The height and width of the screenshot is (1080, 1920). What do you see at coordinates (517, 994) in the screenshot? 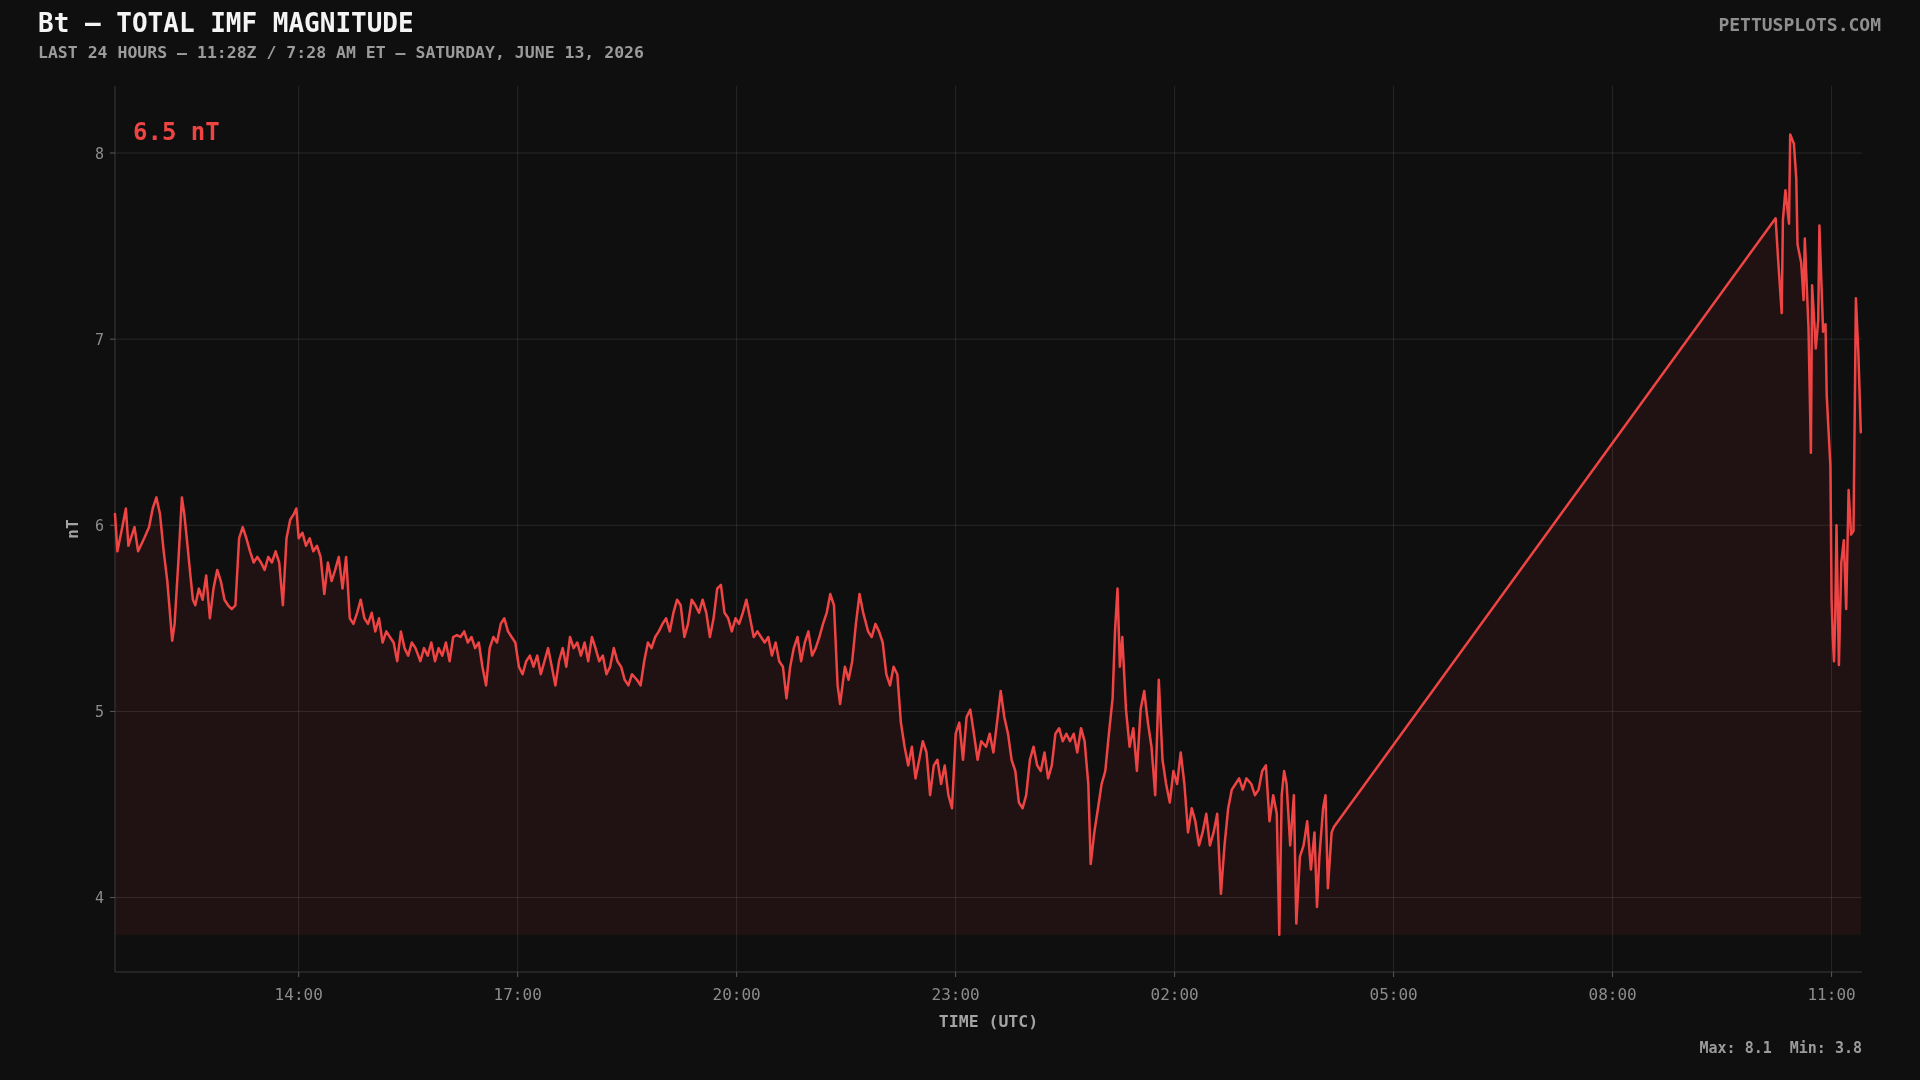
I see `x-tick-label: 17:00` at bounding box center [517, 994].